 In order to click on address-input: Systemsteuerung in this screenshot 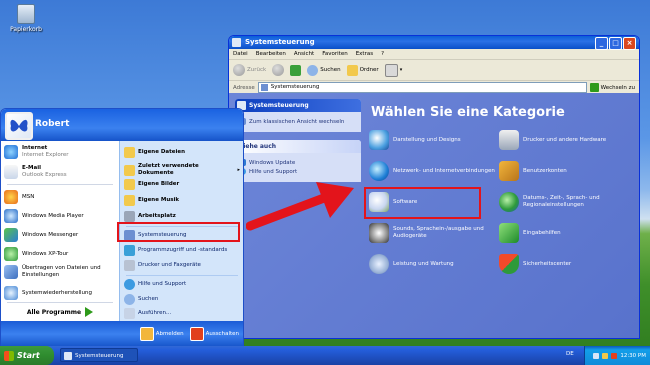, I will do `click(422, 87)`.